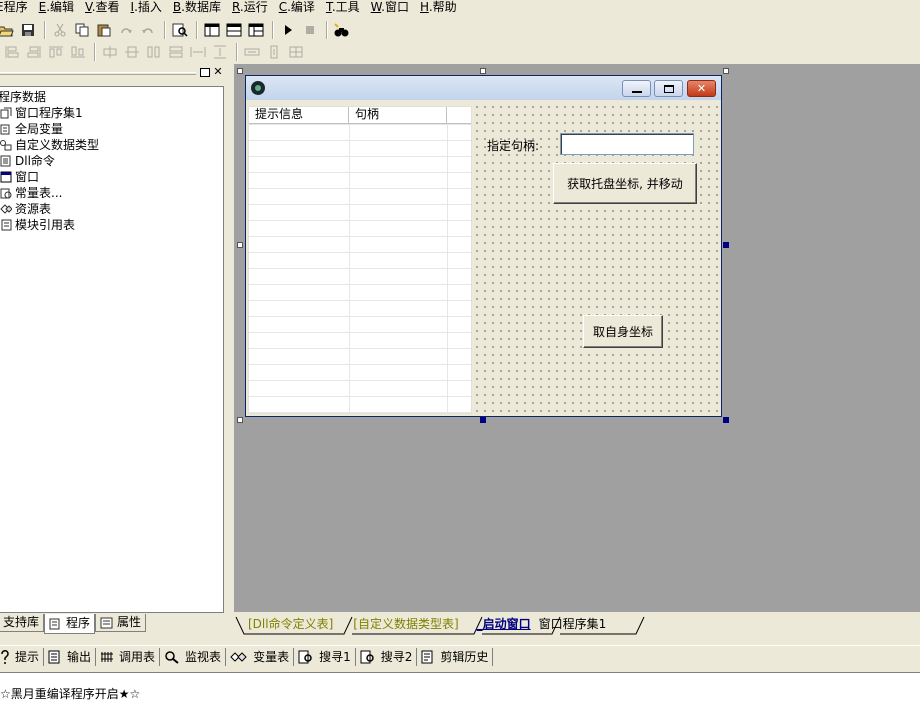 The height and width of the screenshot is (710, 920). Describe the element at coordinates (636, 88) in the screenshot. I see `minimize-button` at that location.